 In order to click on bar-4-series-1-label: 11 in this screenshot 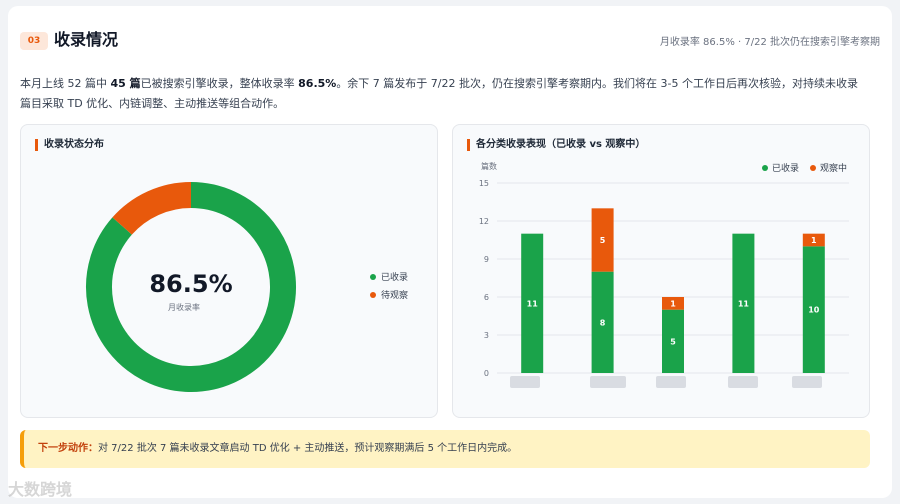, I will do `click(744, 303)`.